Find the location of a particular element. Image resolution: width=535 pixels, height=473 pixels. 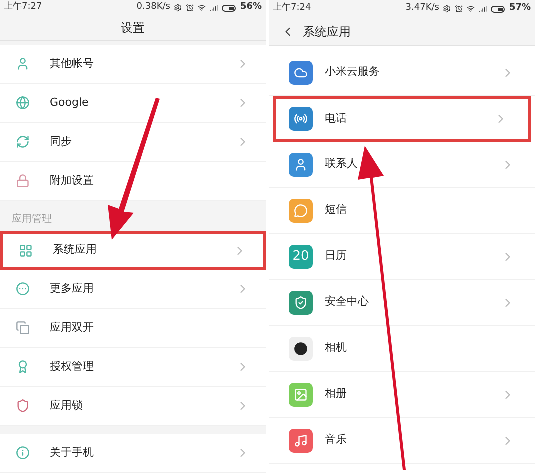

row-label: 应用双开 is located at coordinates (72, 328).